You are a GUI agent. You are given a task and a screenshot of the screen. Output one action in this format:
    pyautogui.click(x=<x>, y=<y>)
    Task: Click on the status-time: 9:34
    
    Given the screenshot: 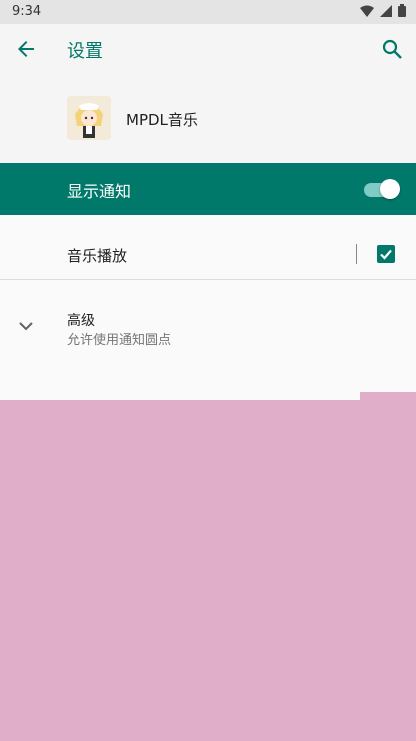 What is the action you would take?
    pyautogui.click(x=27, y=11)
    